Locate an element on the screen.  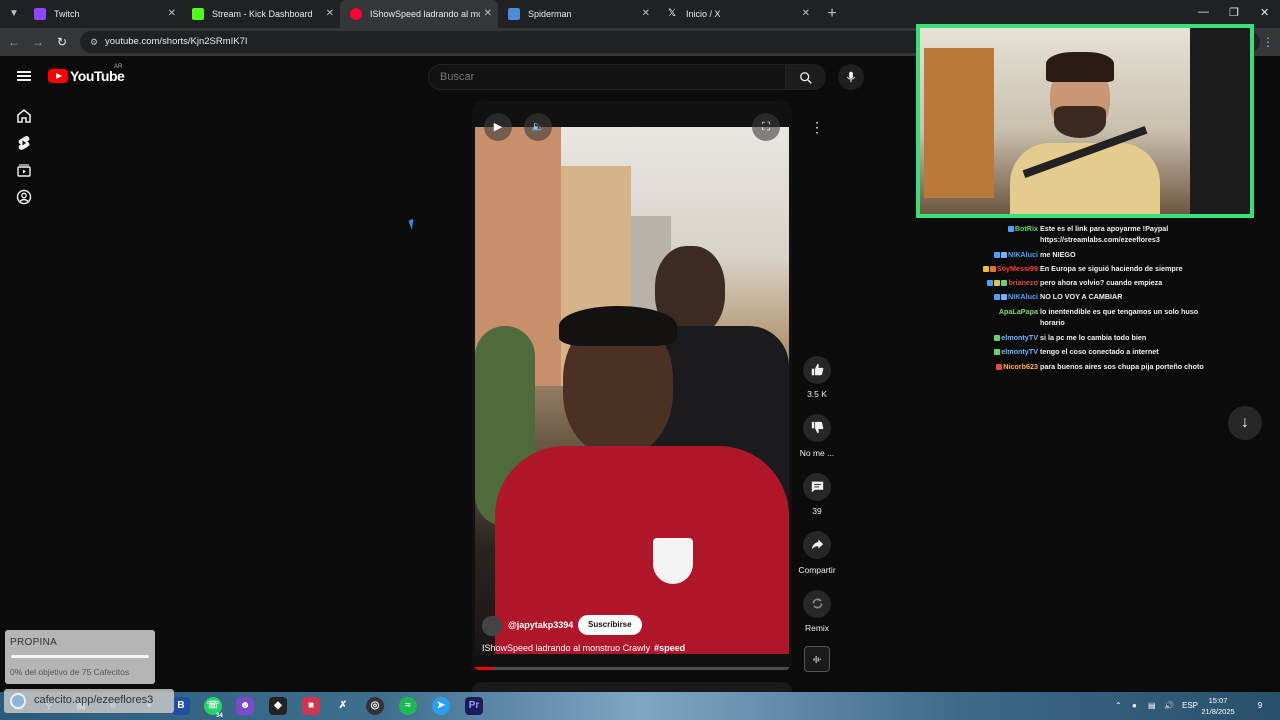
capcut-icon: ✗ is located at coordinates (343, 706).